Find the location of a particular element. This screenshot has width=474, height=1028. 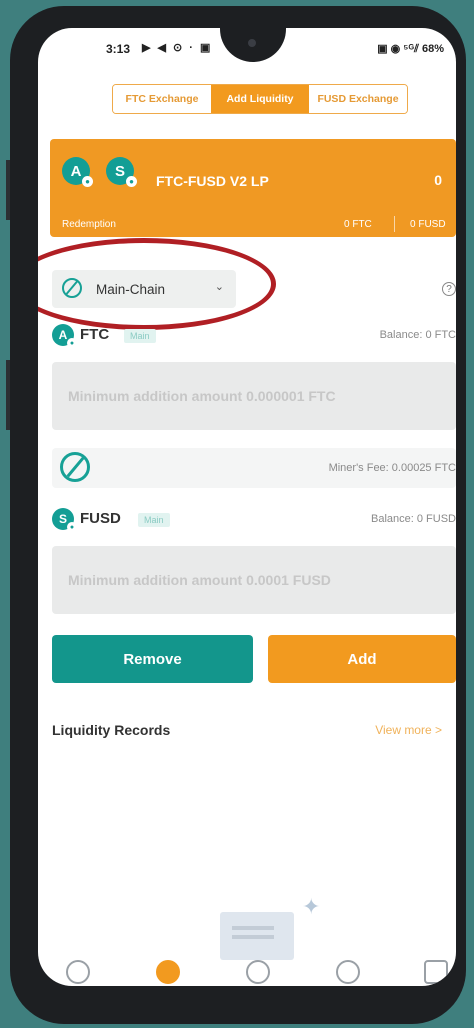

system-icons: ▣ ◉ ⁵ᴳ⫽ 68% is located at coordinates (410, 49).